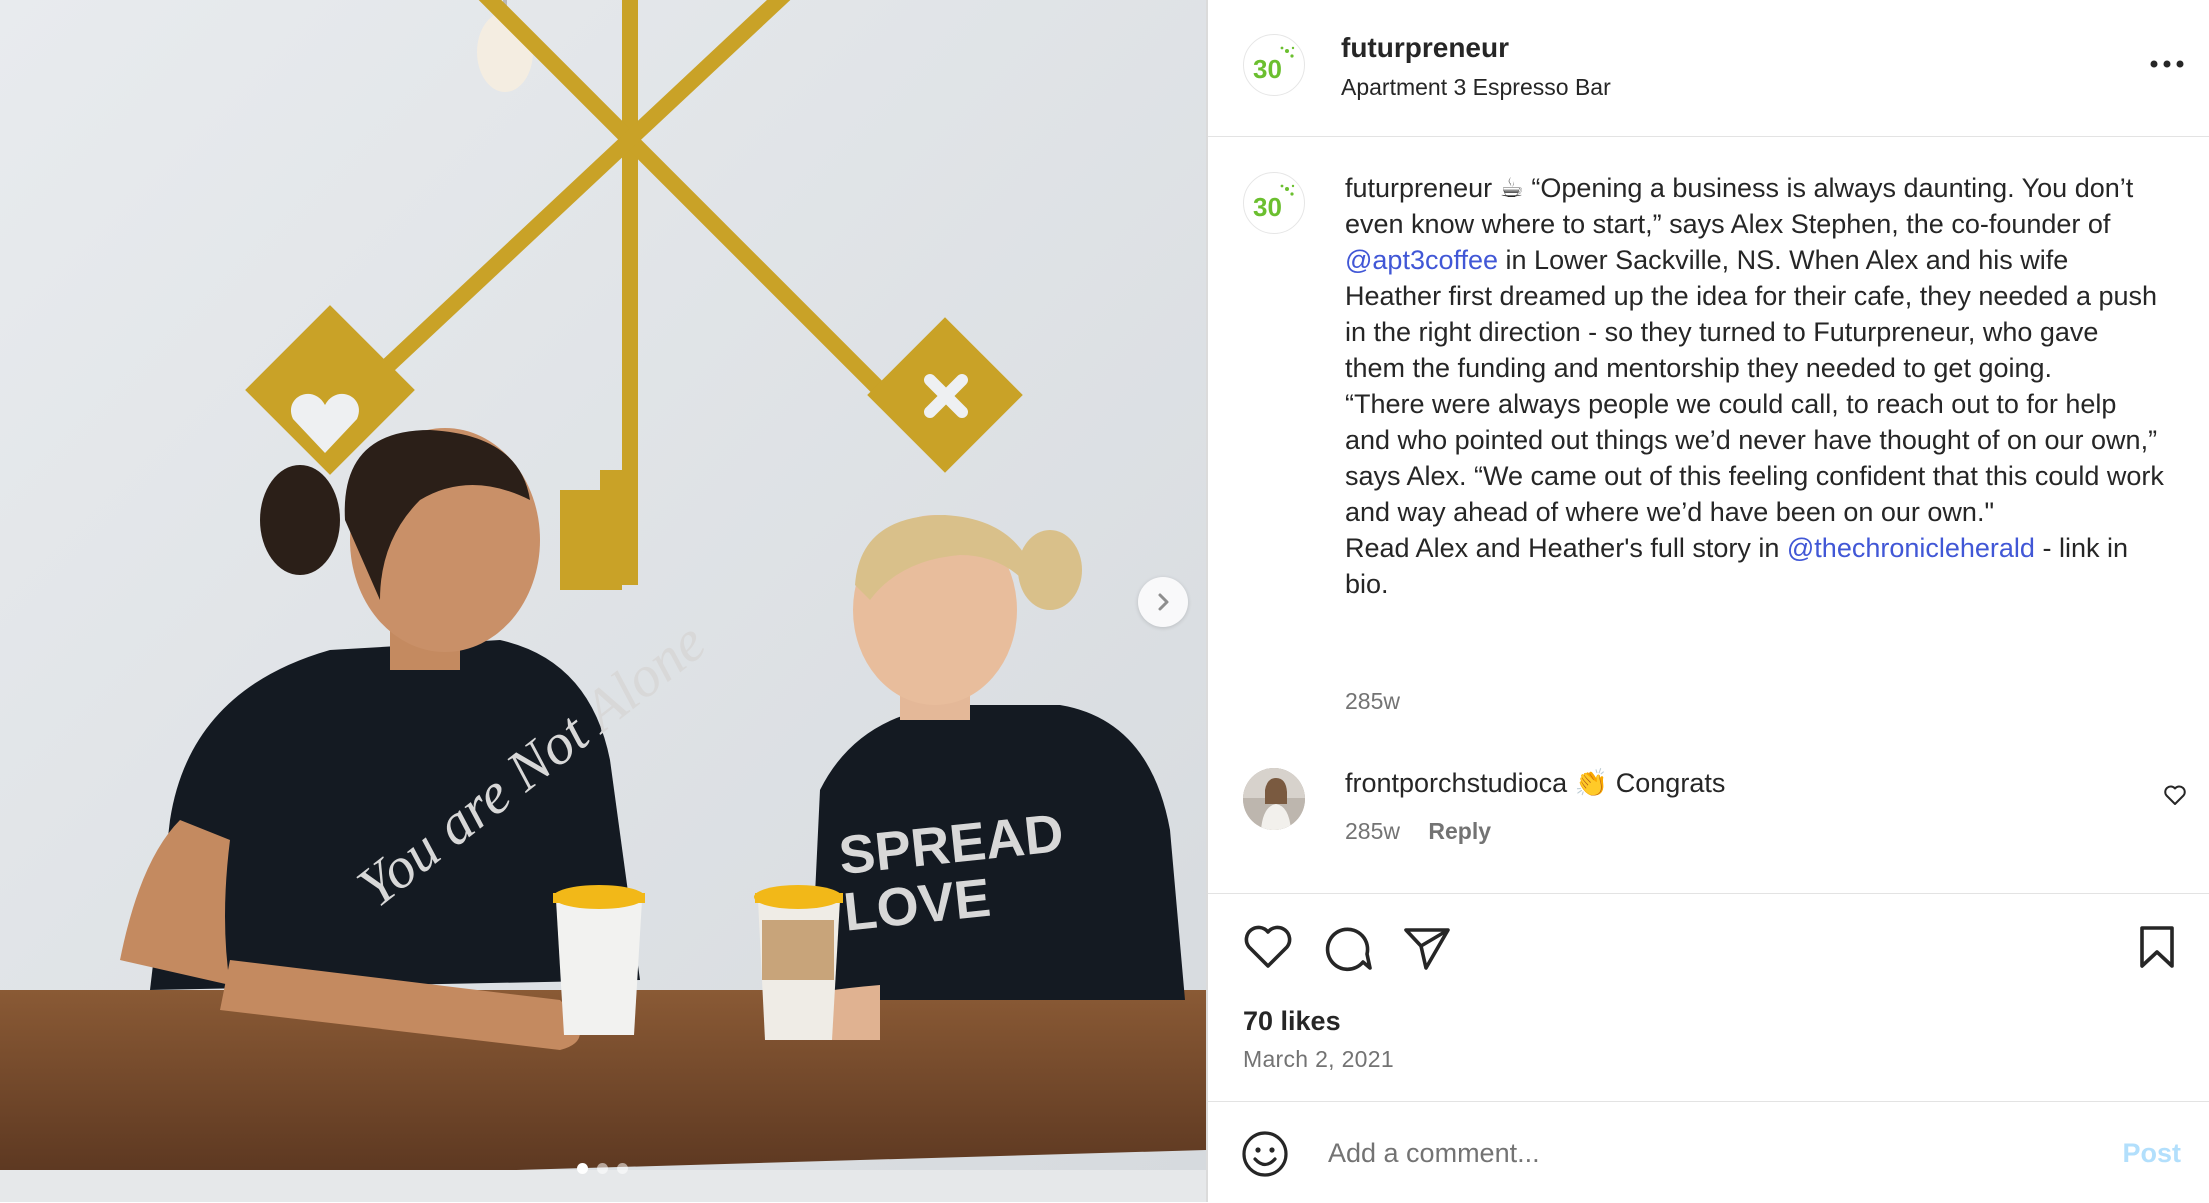 This screenshot has height=1203, width=2209. What do you see at coordinates (1459, 831) in the screenshot?
I see `reply-button: Reply` at bounding box center [1459, 831].